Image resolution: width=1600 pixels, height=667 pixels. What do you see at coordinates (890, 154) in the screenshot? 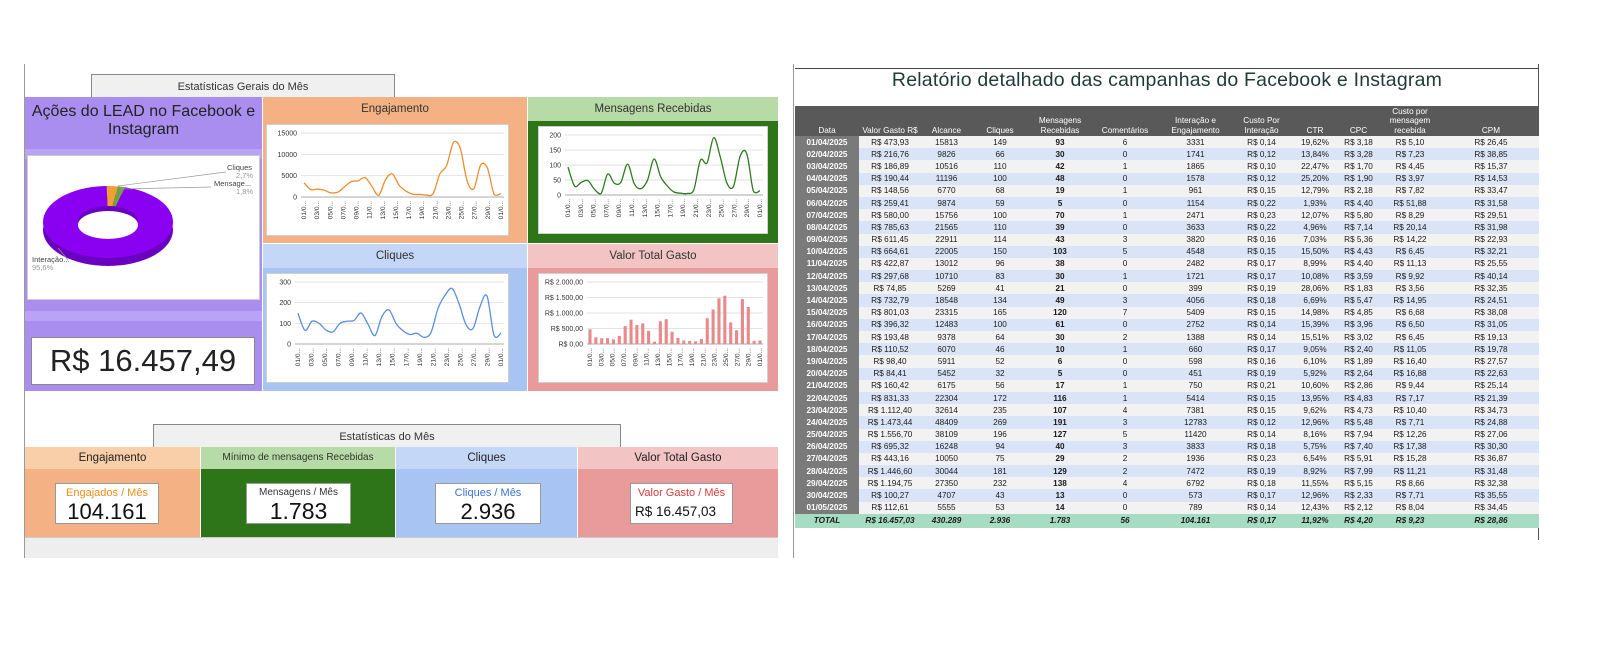
I see `table-cell: R$ 216,76` at bounding box center [890, 154].